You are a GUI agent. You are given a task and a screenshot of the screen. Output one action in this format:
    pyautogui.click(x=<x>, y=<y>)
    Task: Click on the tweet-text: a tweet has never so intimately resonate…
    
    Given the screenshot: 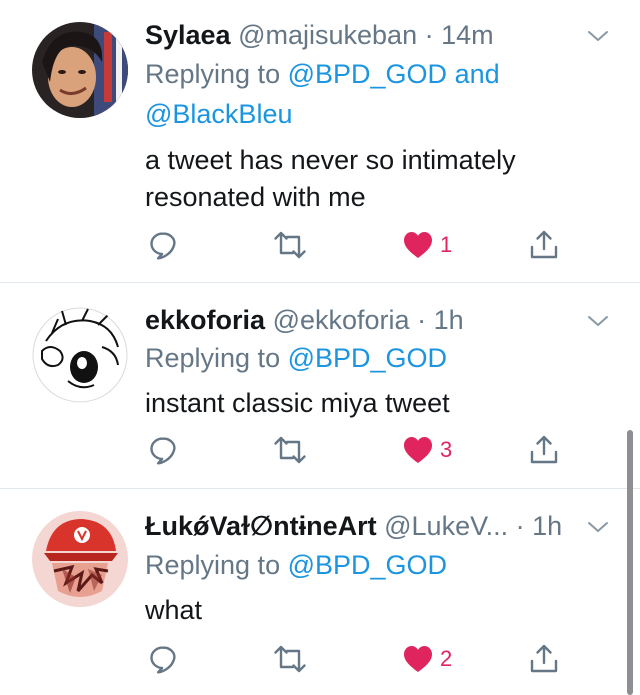 What is the action you would take?
    pyautogui.click(x=330, y=178)
    